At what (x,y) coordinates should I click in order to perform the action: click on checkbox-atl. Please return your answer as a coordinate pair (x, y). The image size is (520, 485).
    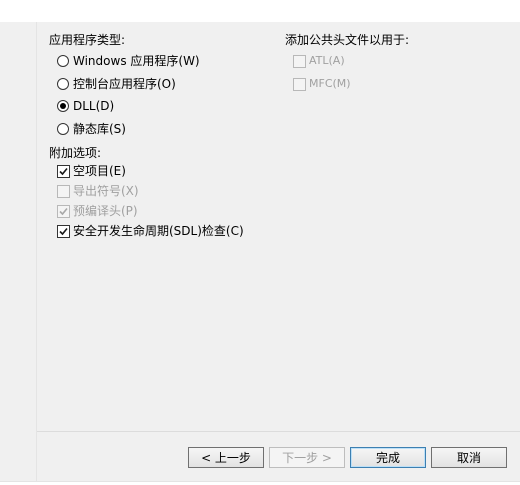
    Looking at the image, I should click on (299, 61).